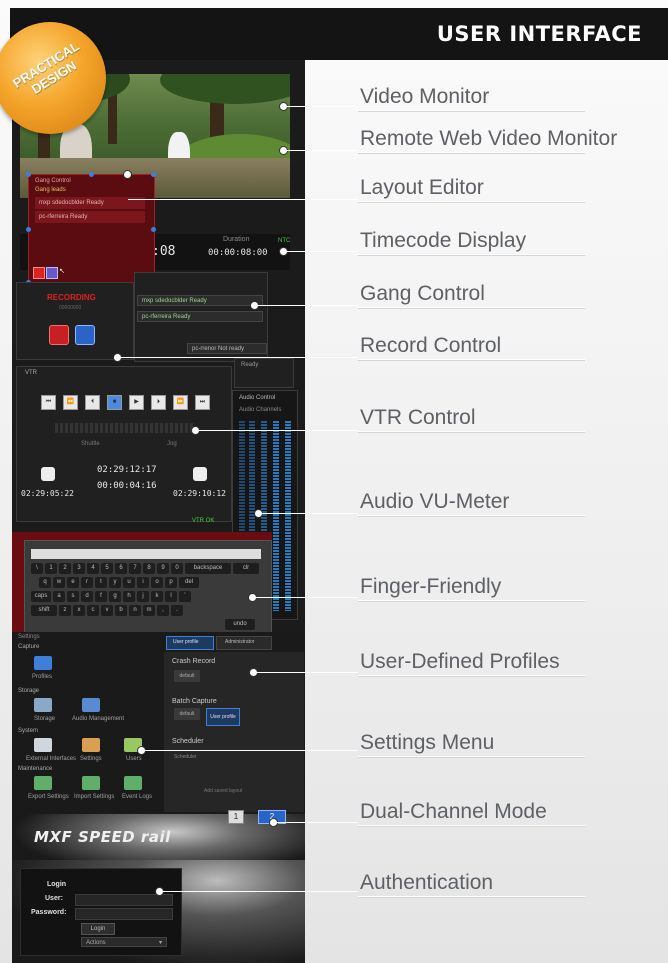 The height and width of the screenshot is (963, 668). What do you see at coordinates (149, 568) in the screenshot?
I see `key: 8` at bounding box center [149, 568].